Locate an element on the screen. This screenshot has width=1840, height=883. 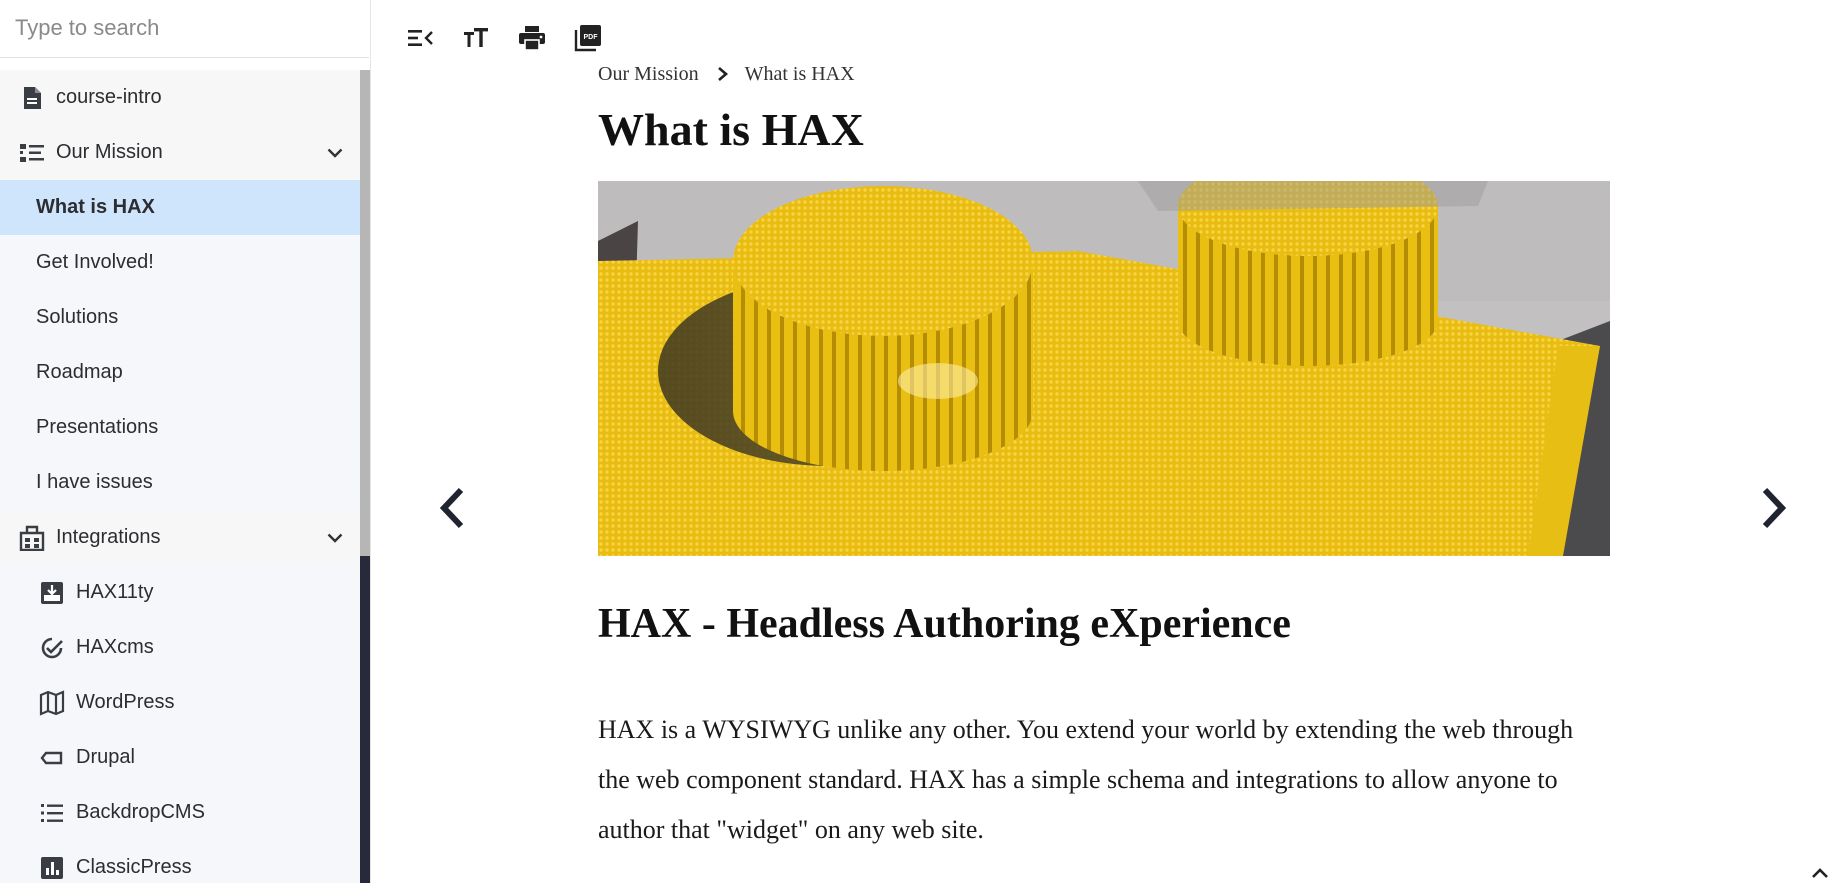
chevron-left-icon is located at coordinates (451, 508).